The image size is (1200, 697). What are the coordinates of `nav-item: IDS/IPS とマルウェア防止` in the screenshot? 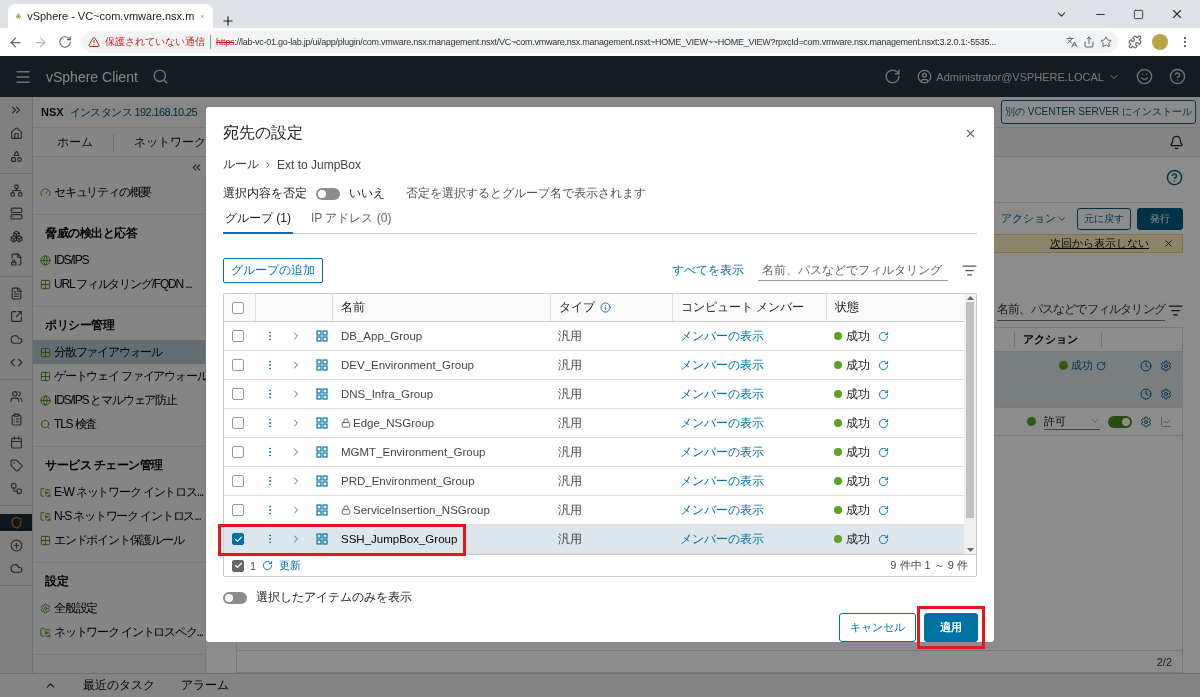 It's located at (119, 400).